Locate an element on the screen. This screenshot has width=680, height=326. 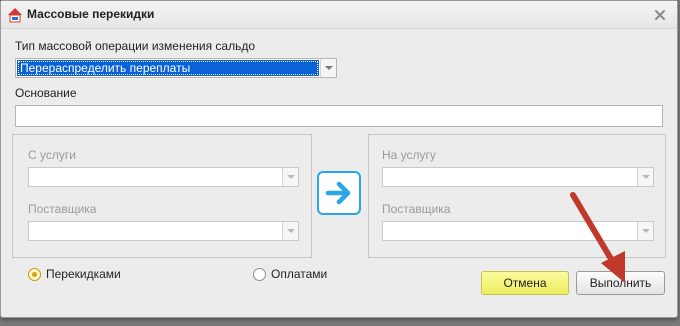
from-supplier-value is located at coordinates (155, 231).